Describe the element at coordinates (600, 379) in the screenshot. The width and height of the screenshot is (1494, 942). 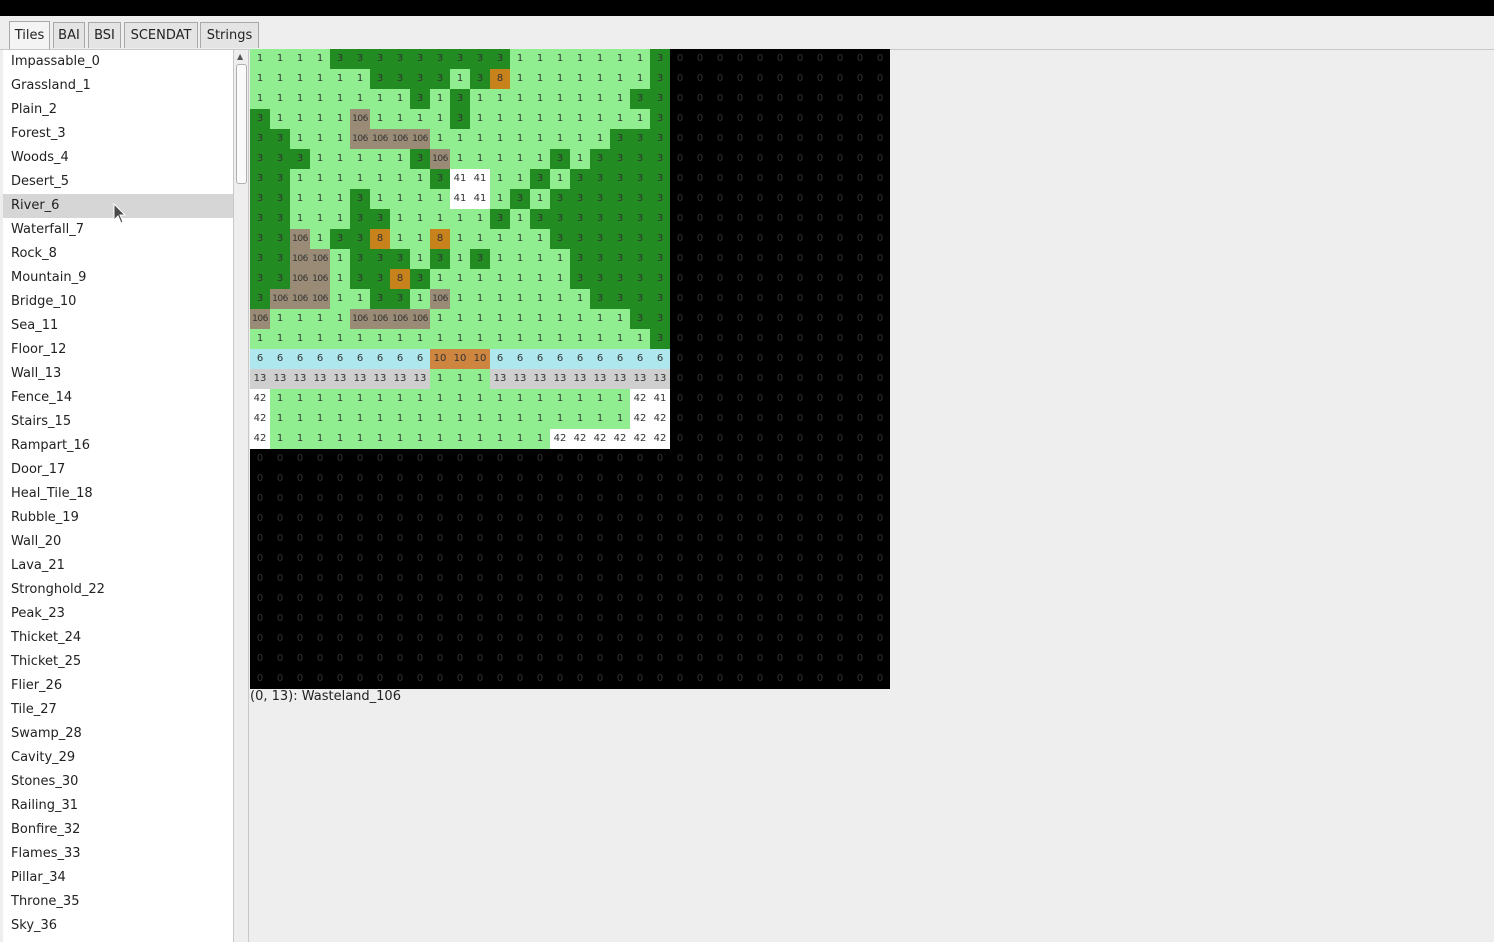
I see `map-tile: 13` at that location.